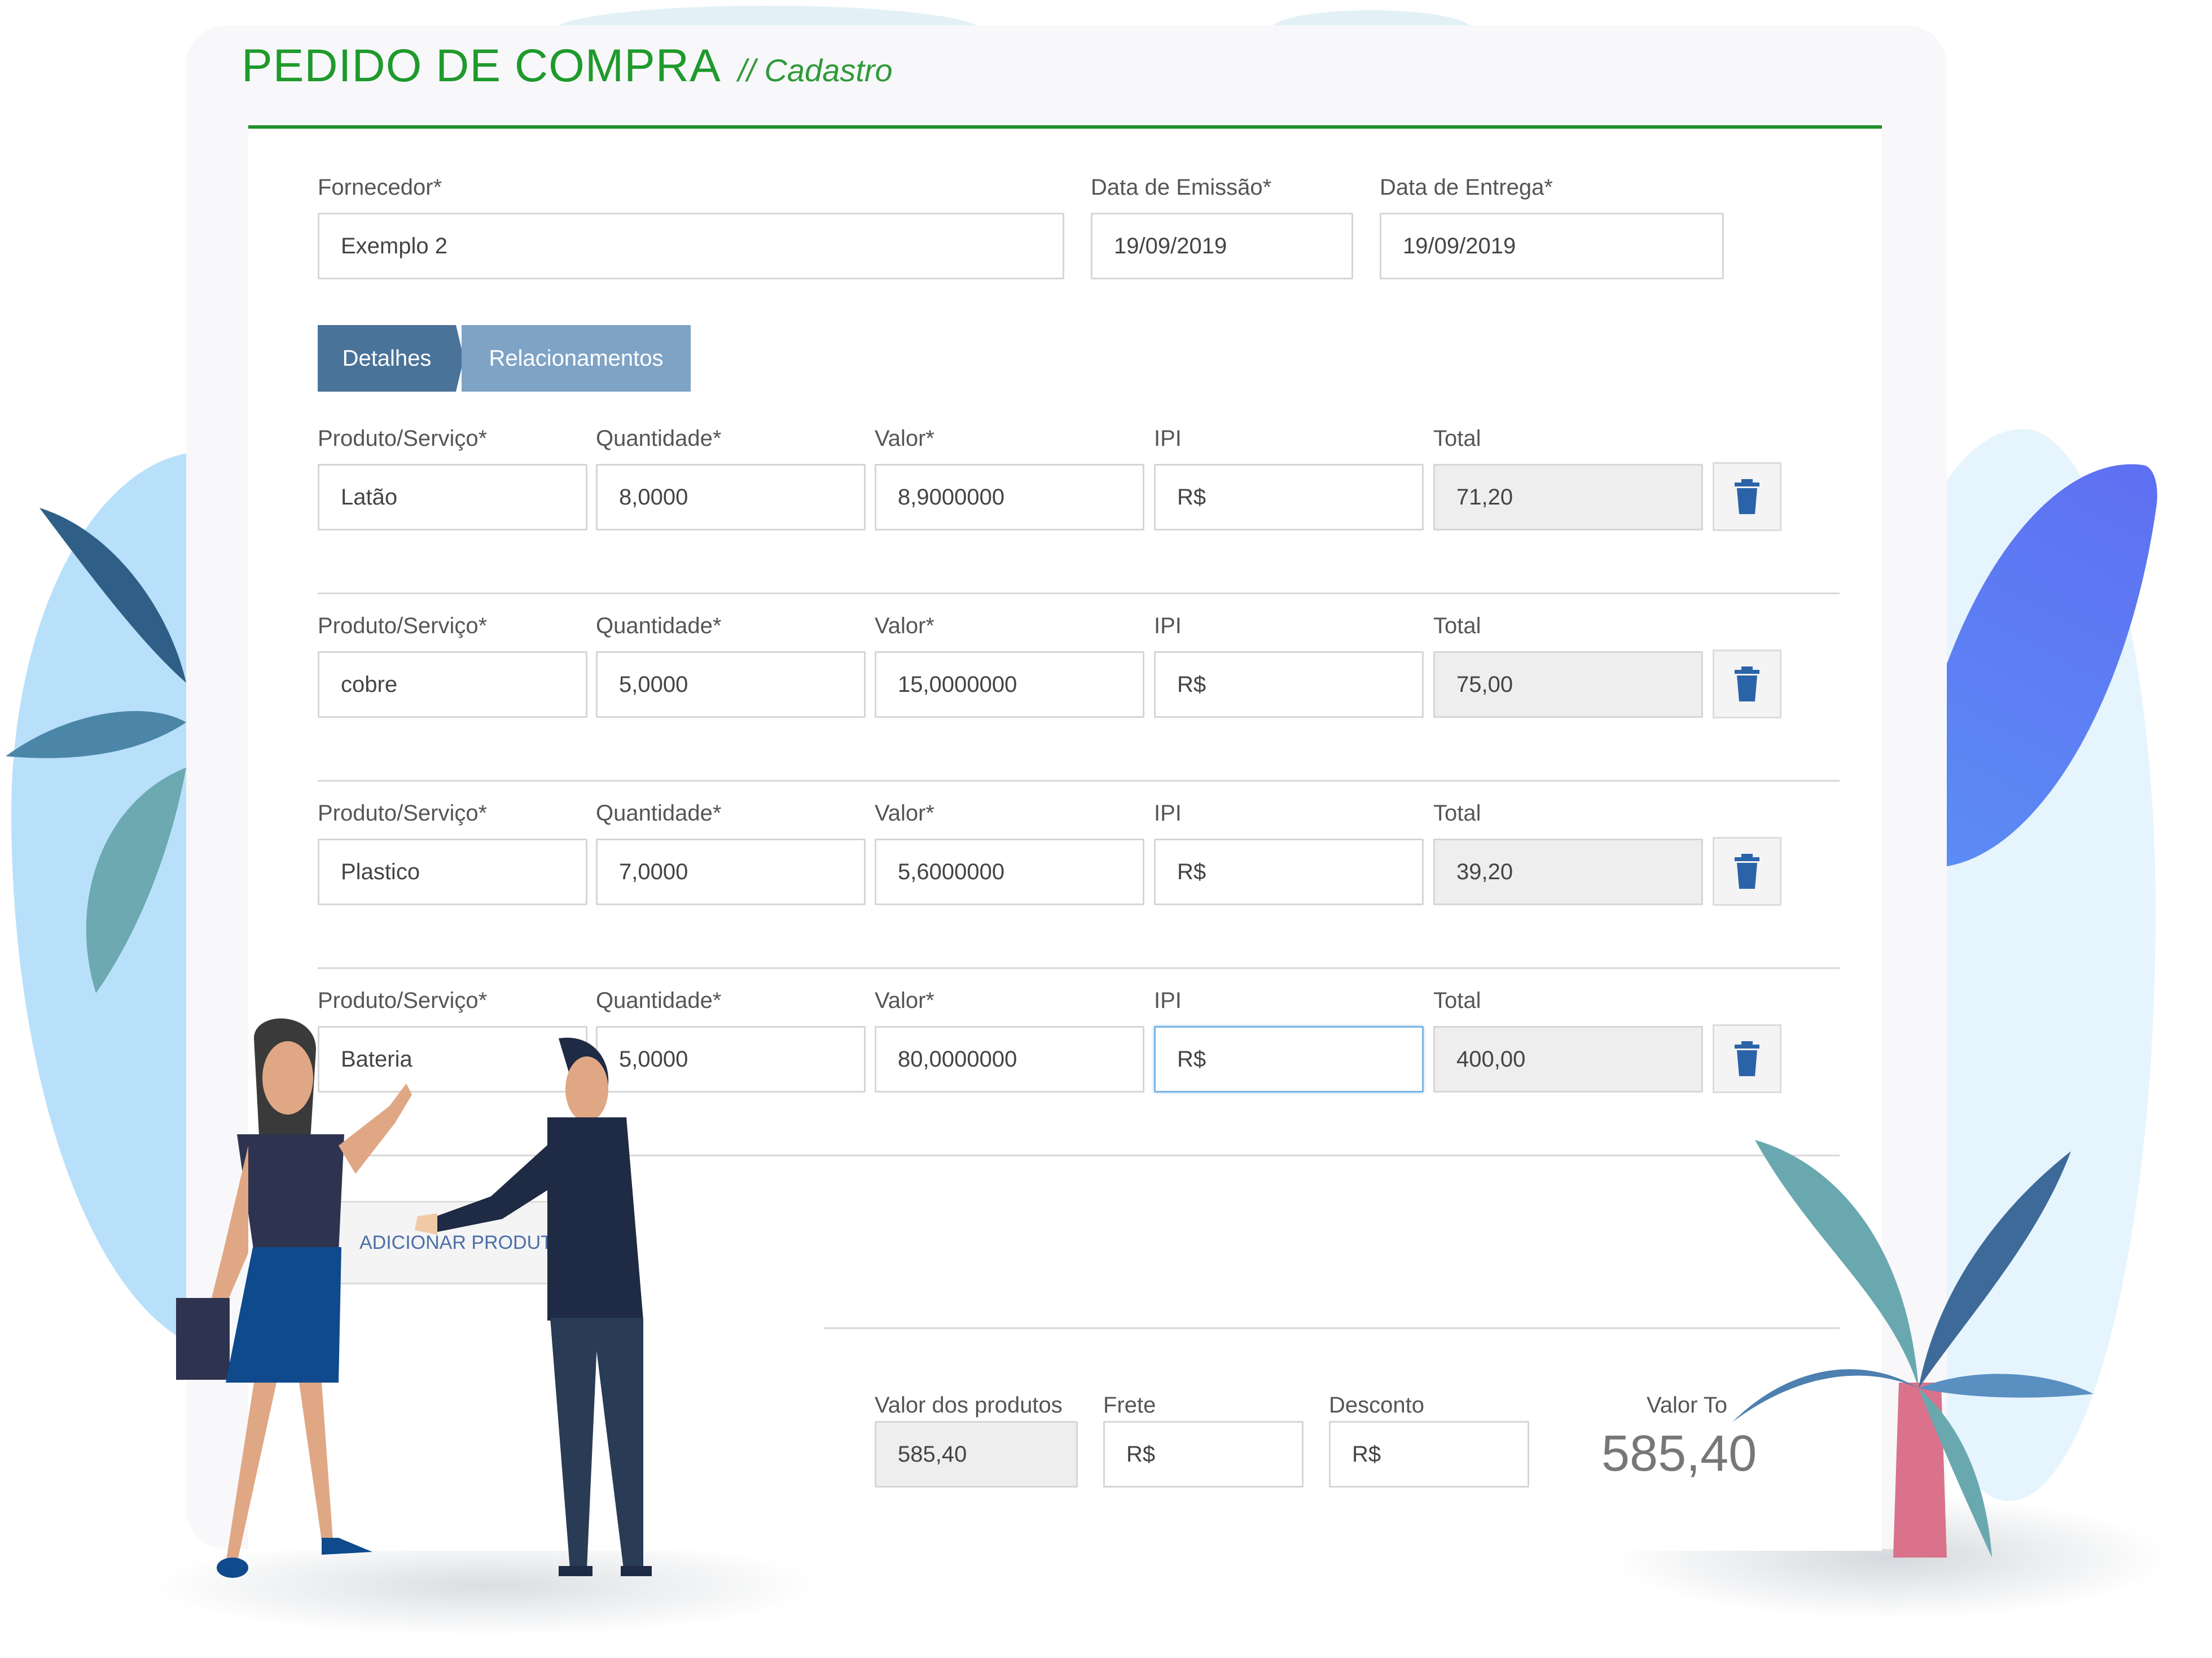 This screenshot has height=1658, width=2212. I want to click on quantidade-input: 5,0000, so click(731, 684).